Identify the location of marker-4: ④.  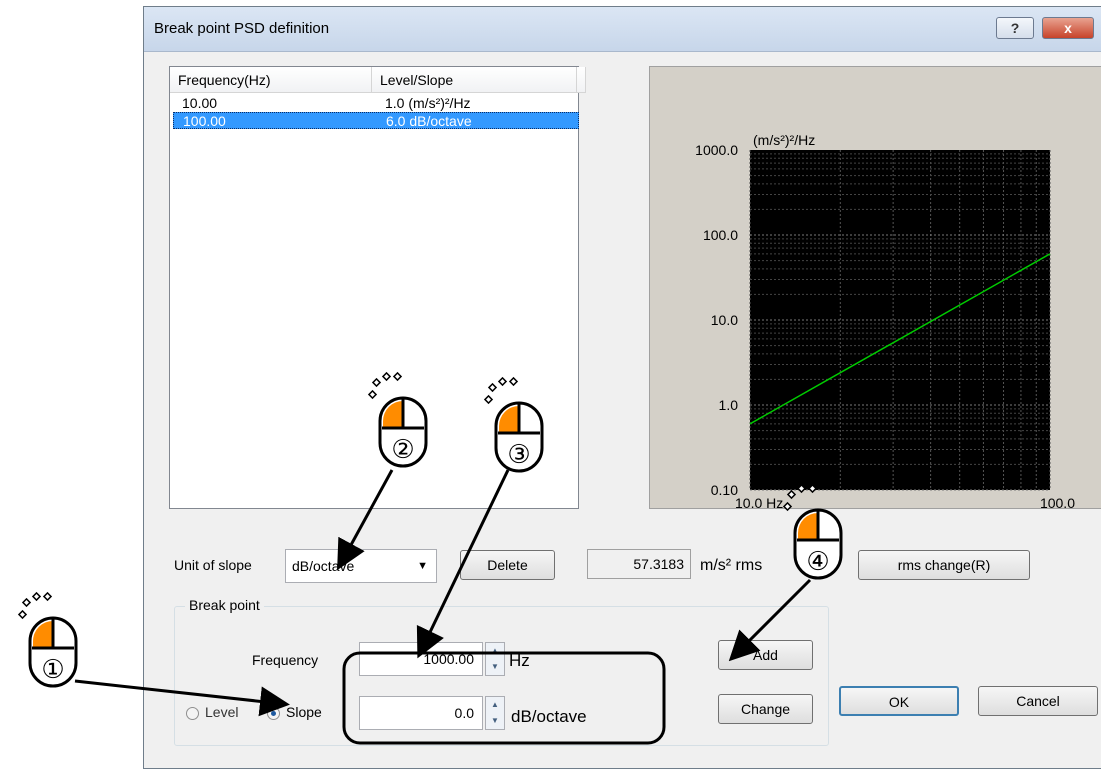
(817, 562).